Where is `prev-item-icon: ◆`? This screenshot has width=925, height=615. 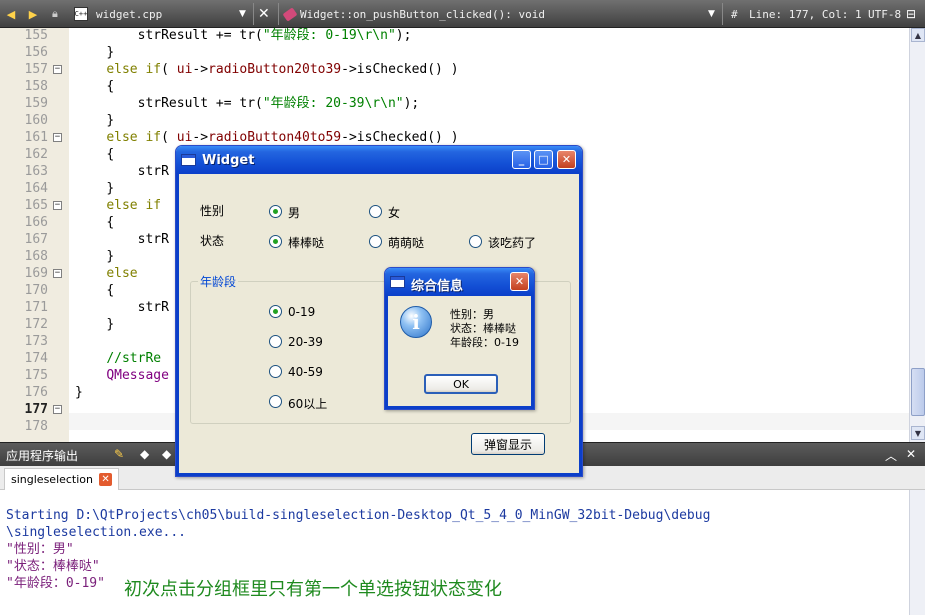
prev-item-icon: ◆ is located at coordinates (144, 454).